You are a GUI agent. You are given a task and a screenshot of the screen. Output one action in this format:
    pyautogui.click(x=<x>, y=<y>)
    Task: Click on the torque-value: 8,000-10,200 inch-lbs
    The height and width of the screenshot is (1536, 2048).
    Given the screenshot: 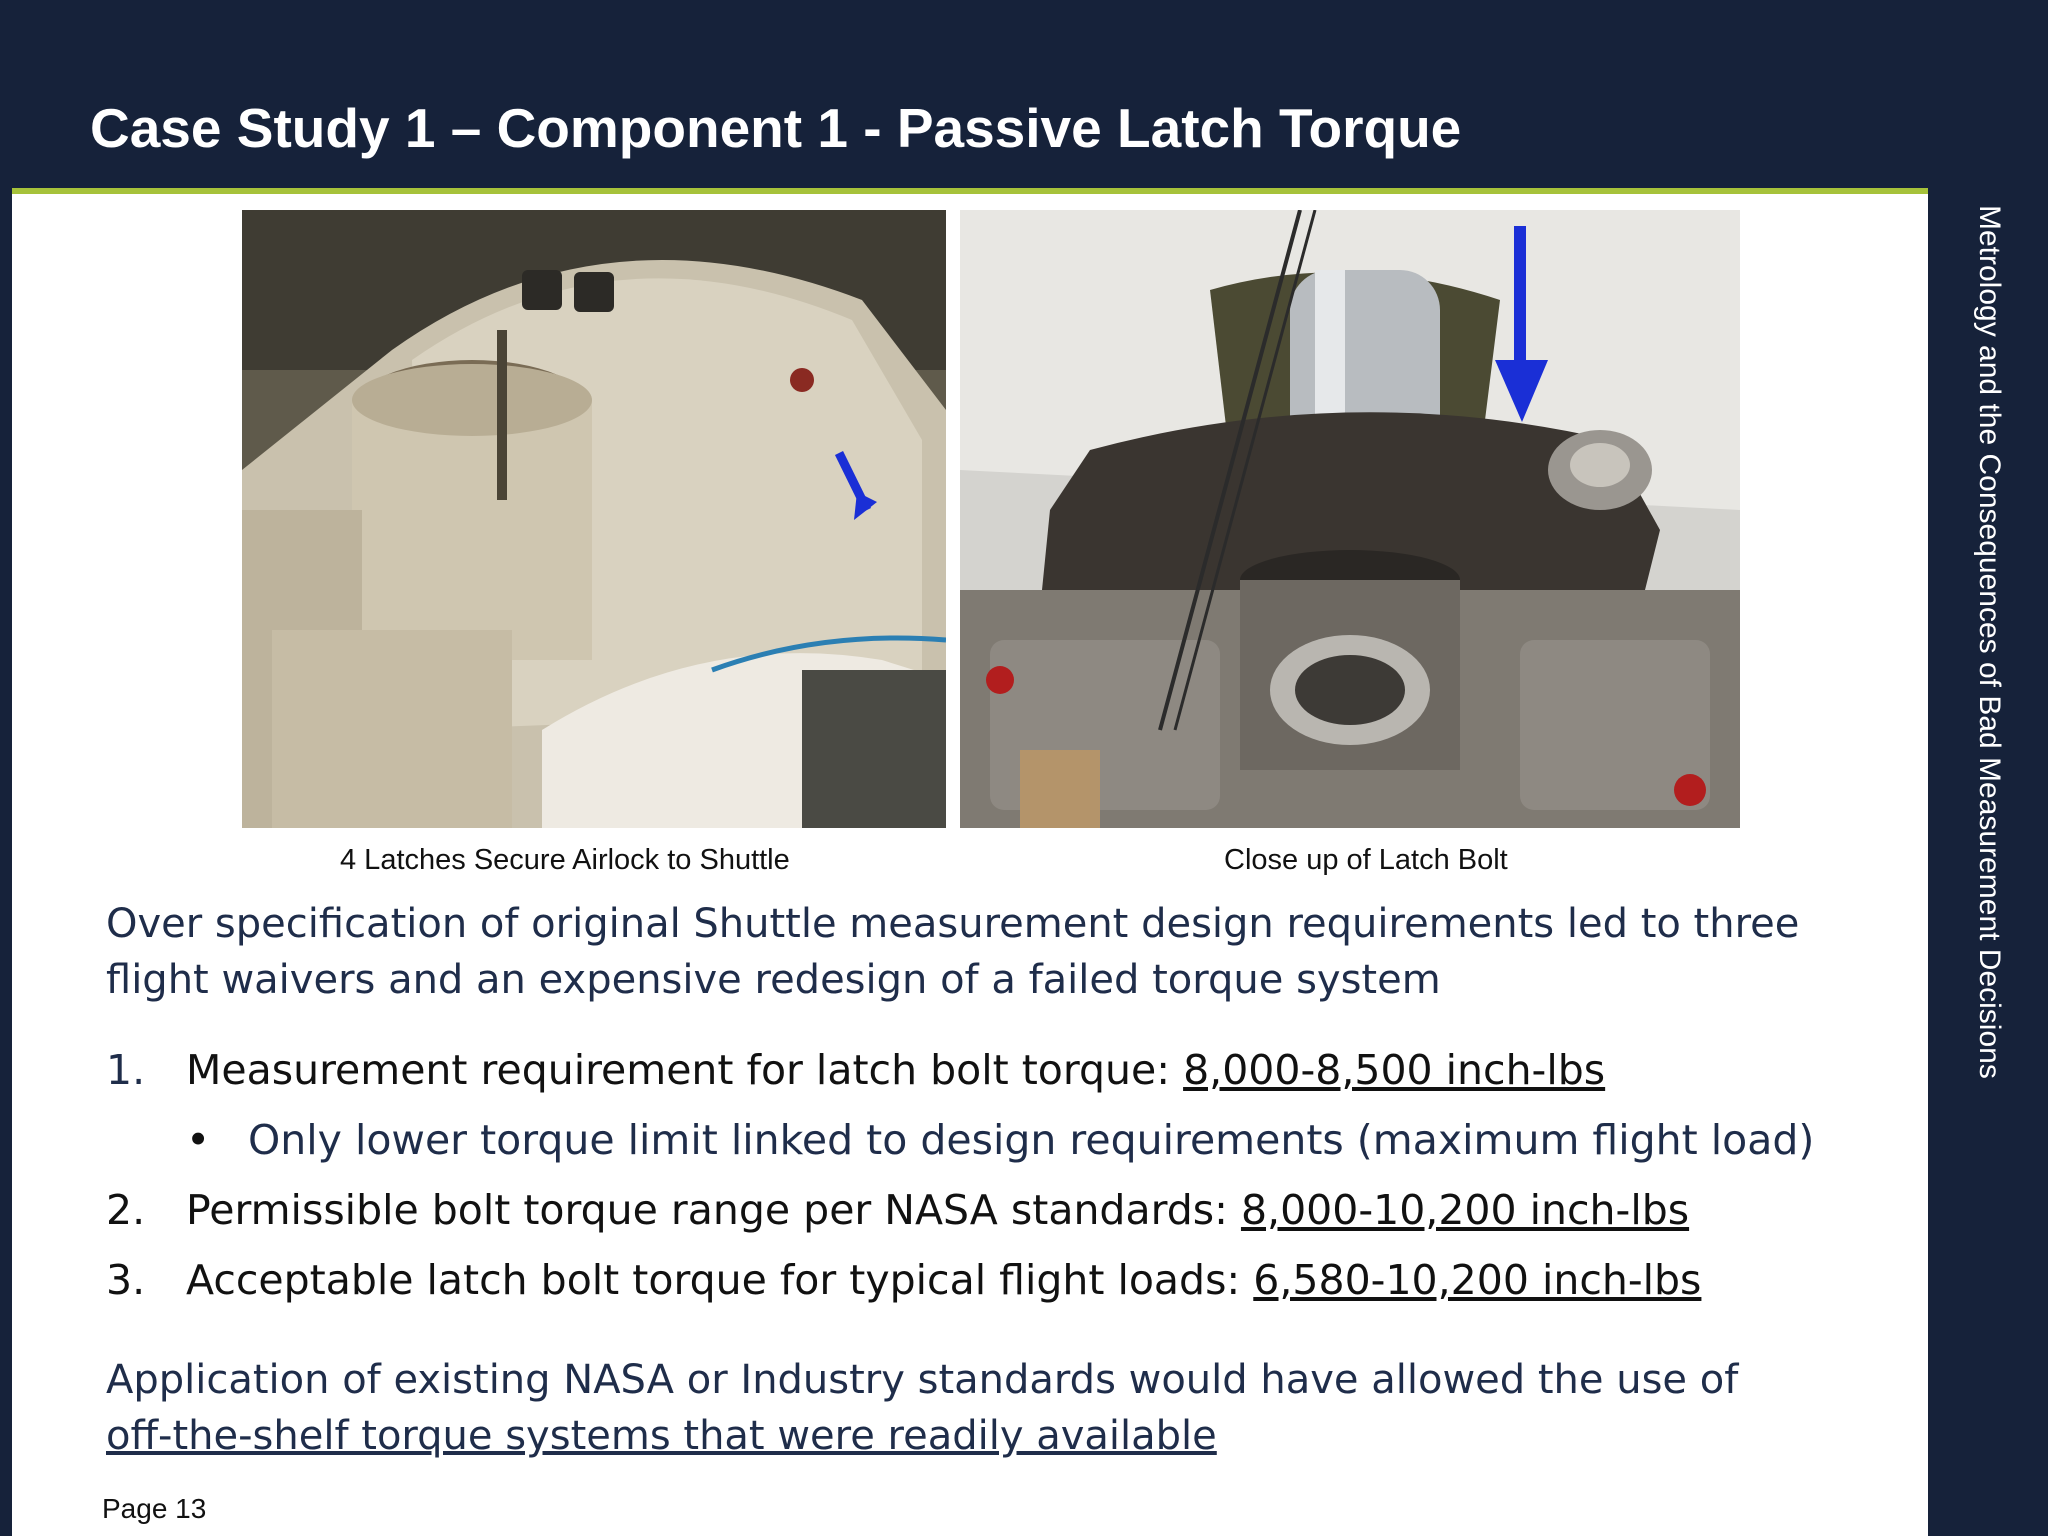 What is the action you would take?
    pyautogui.click(x=1465, y=1210)
    